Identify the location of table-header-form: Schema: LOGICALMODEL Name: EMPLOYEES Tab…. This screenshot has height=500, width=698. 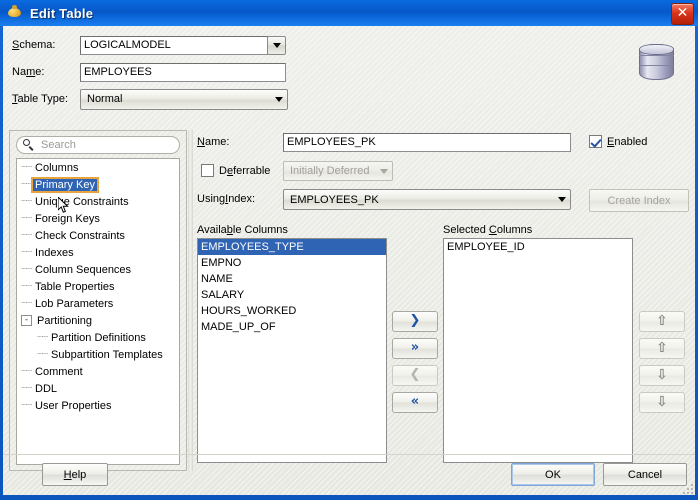
(302, 74).